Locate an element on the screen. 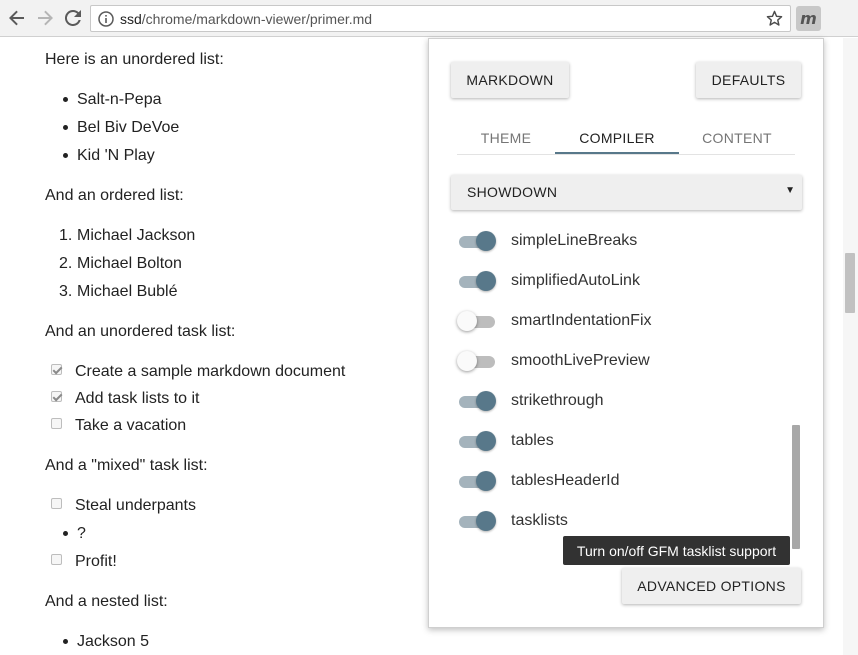  list-item: Michael Bublé is located at coordinates (127, 291).